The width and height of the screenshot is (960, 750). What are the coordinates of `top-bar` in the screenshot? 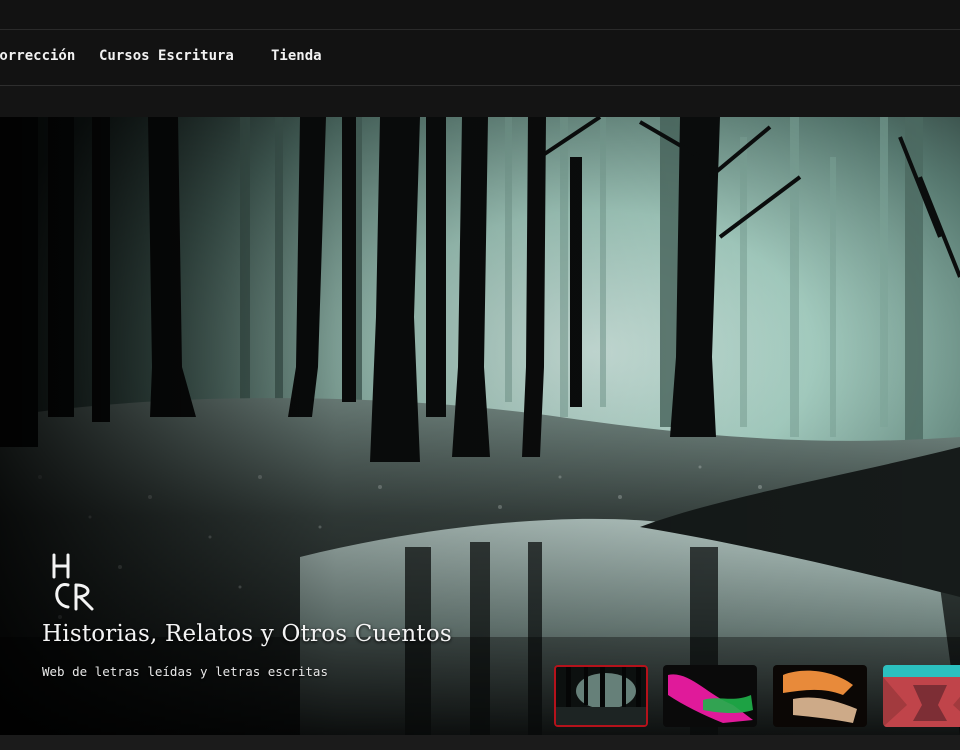 It's located at (480, 15).